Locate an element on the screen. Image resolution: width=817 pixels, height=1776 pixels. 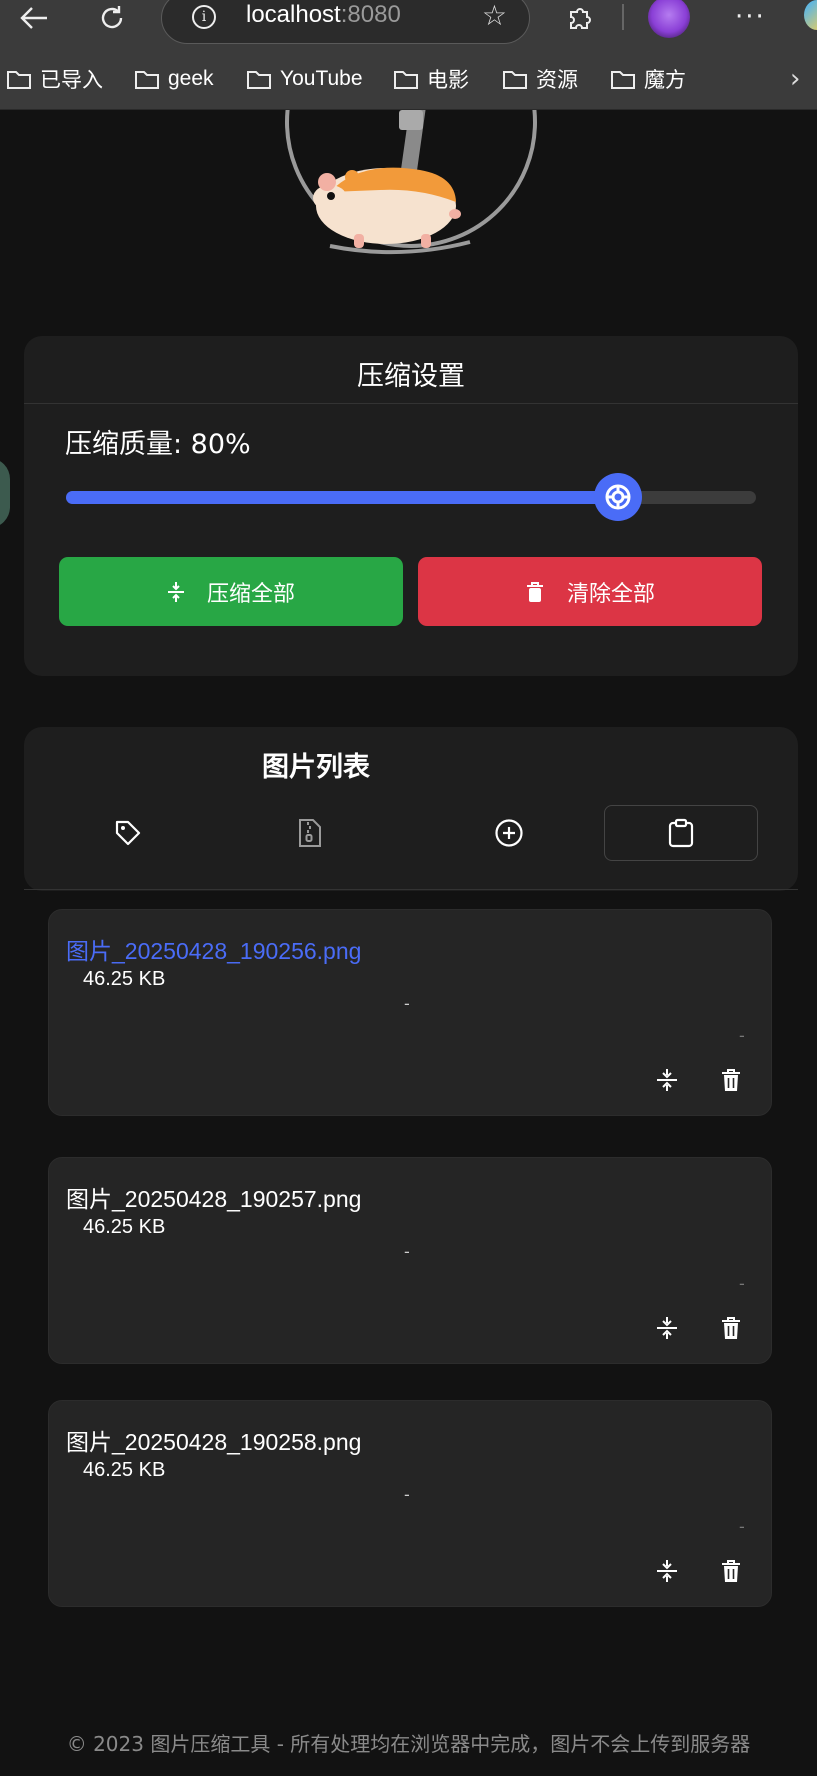
chevron-right-icon: › is located at coordinates (795, 79).